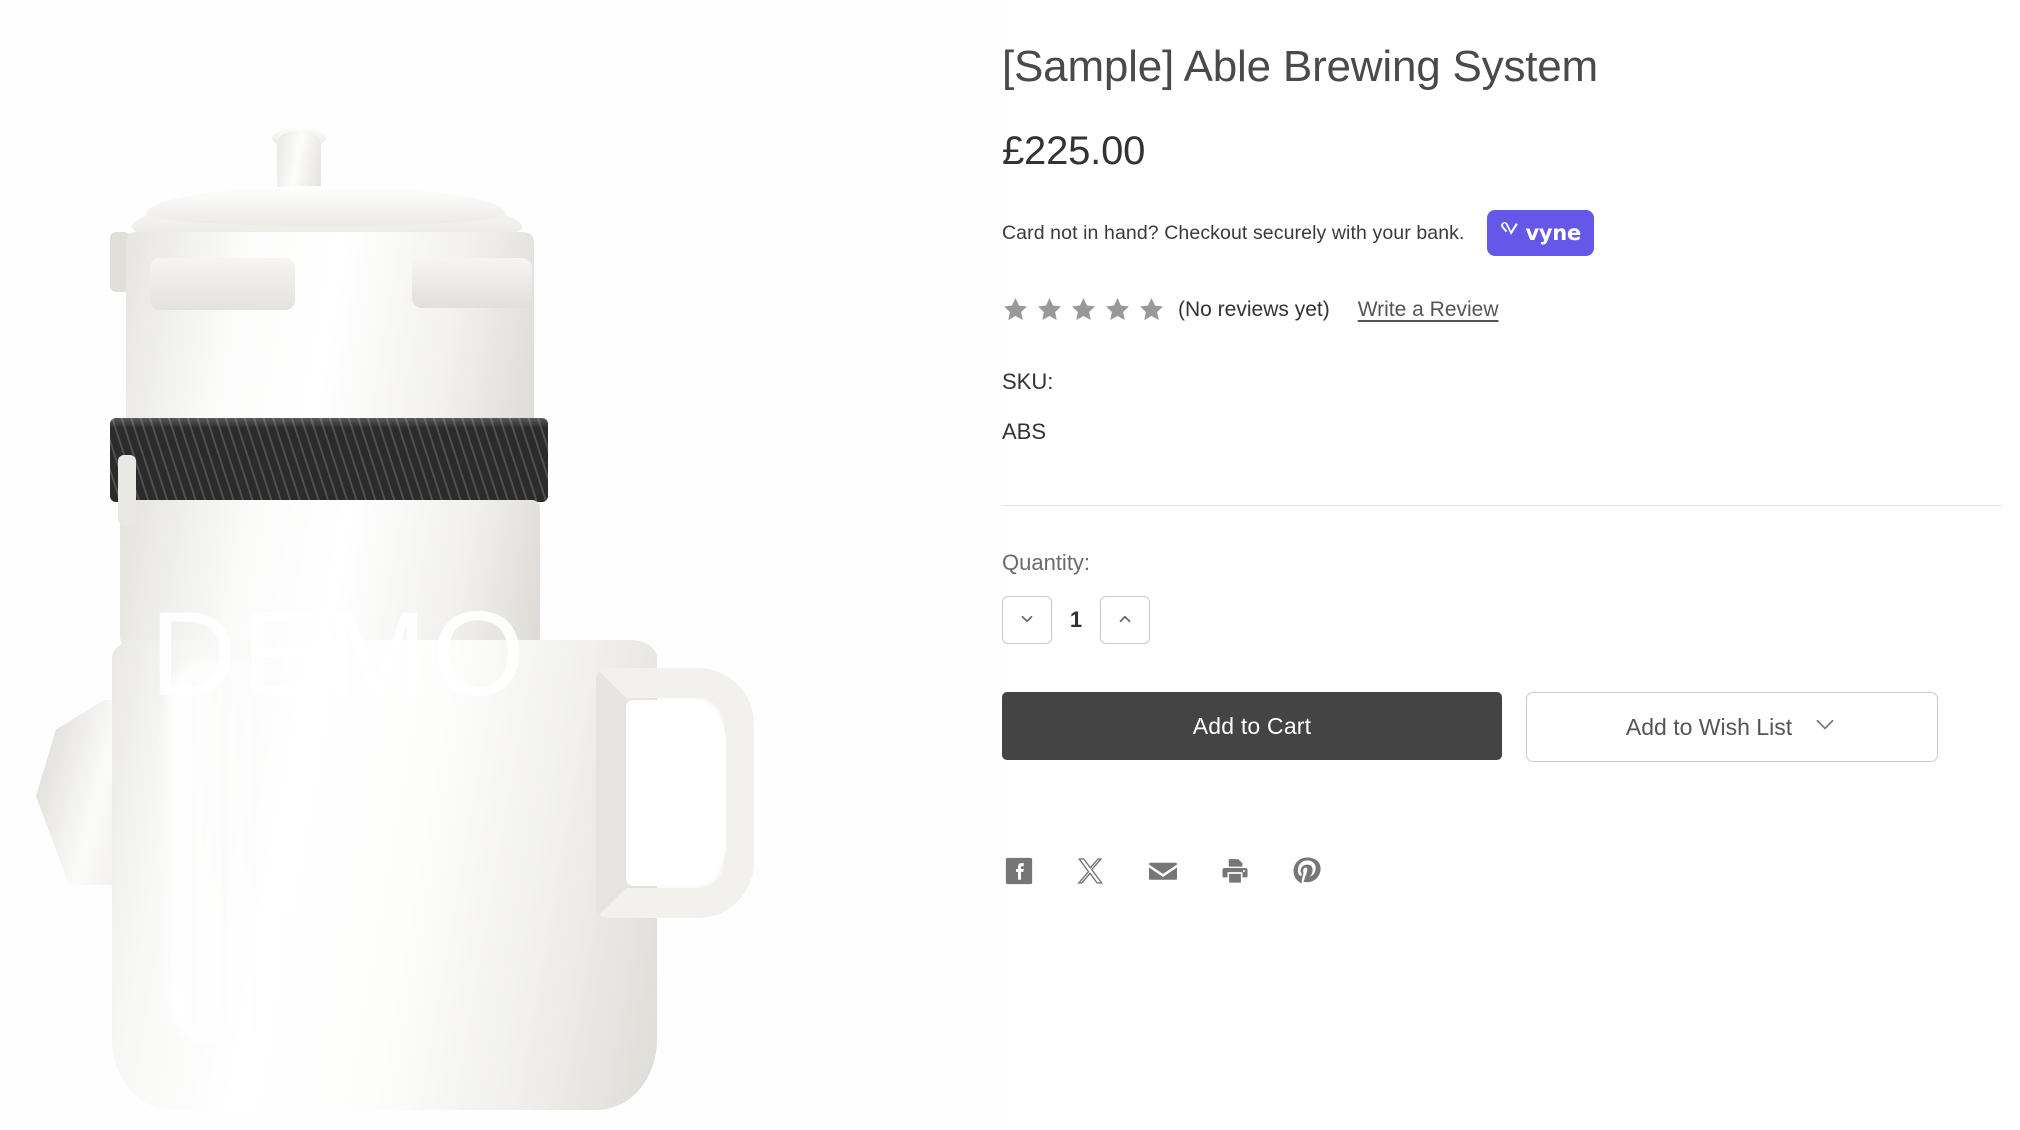 Image resolution: width=2020 pixels, height=1130 pixels. I want to click on section-divider, so click(1502, 506).